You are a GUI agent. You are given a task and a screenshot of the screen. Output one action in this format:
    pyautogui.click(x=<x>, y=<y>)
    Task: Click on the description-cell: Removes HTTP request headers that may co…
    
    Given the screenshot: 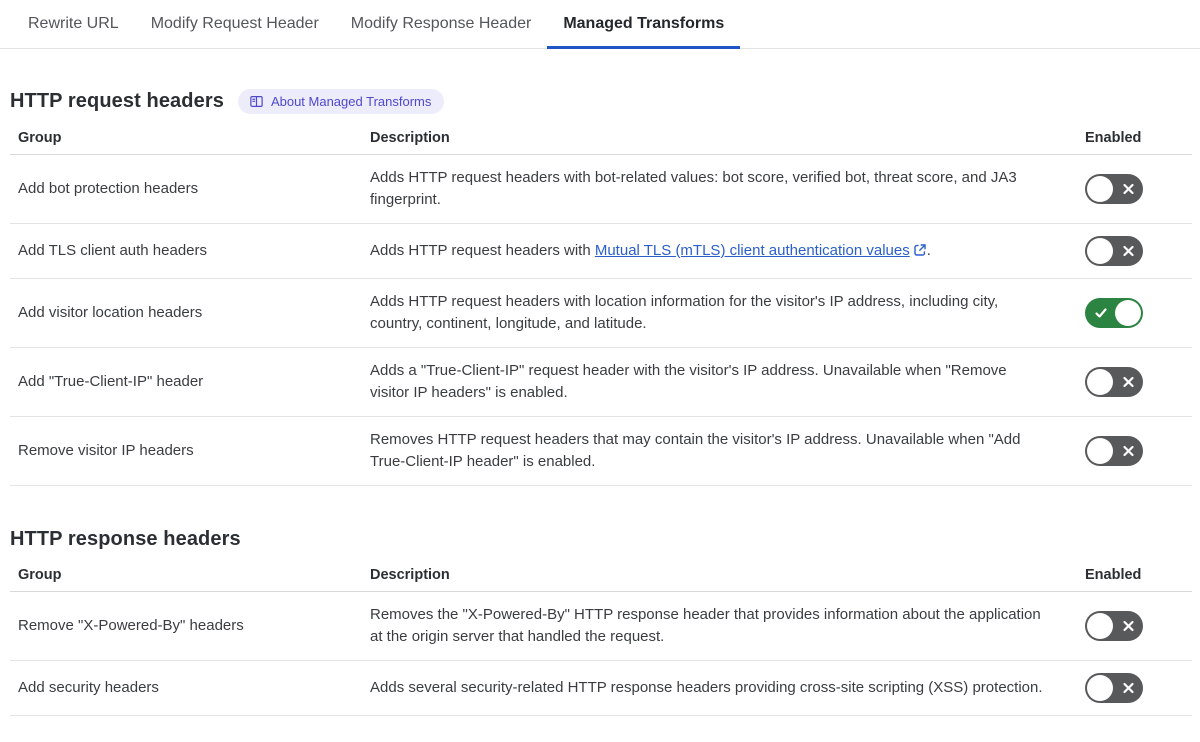 What is the action you would take?
    pyautogui.click(x=719, y=451)
    